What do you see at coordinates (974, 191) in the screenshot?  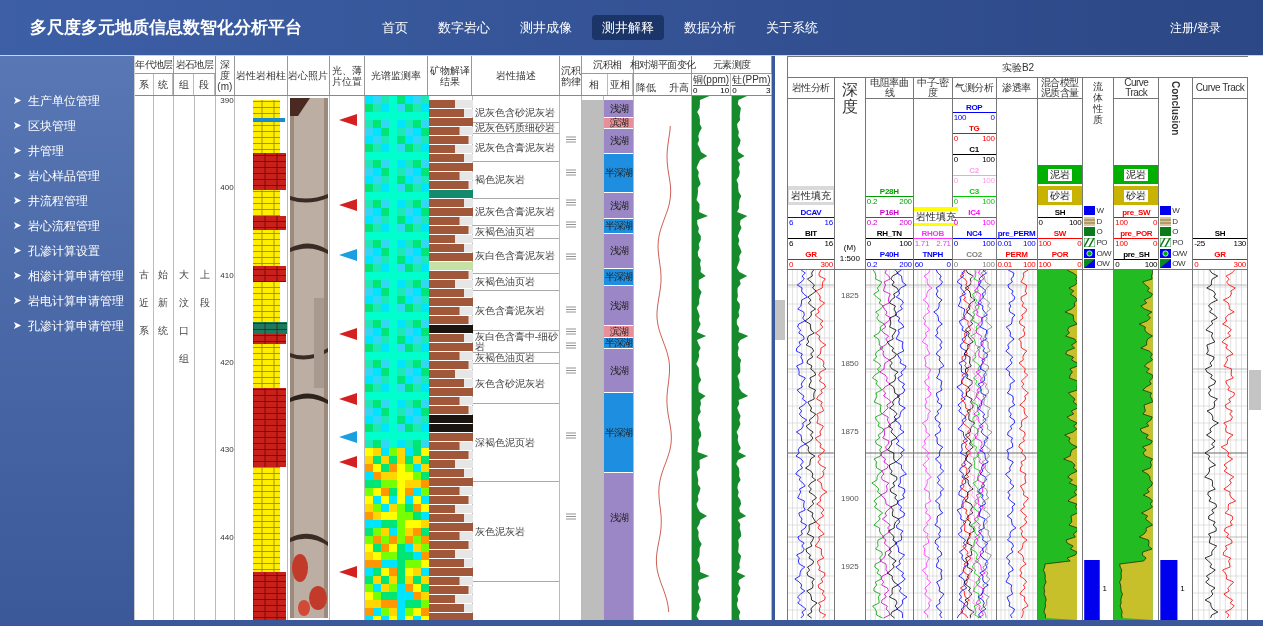 I see `curve-label: C3` at bounding box center [974, 191].